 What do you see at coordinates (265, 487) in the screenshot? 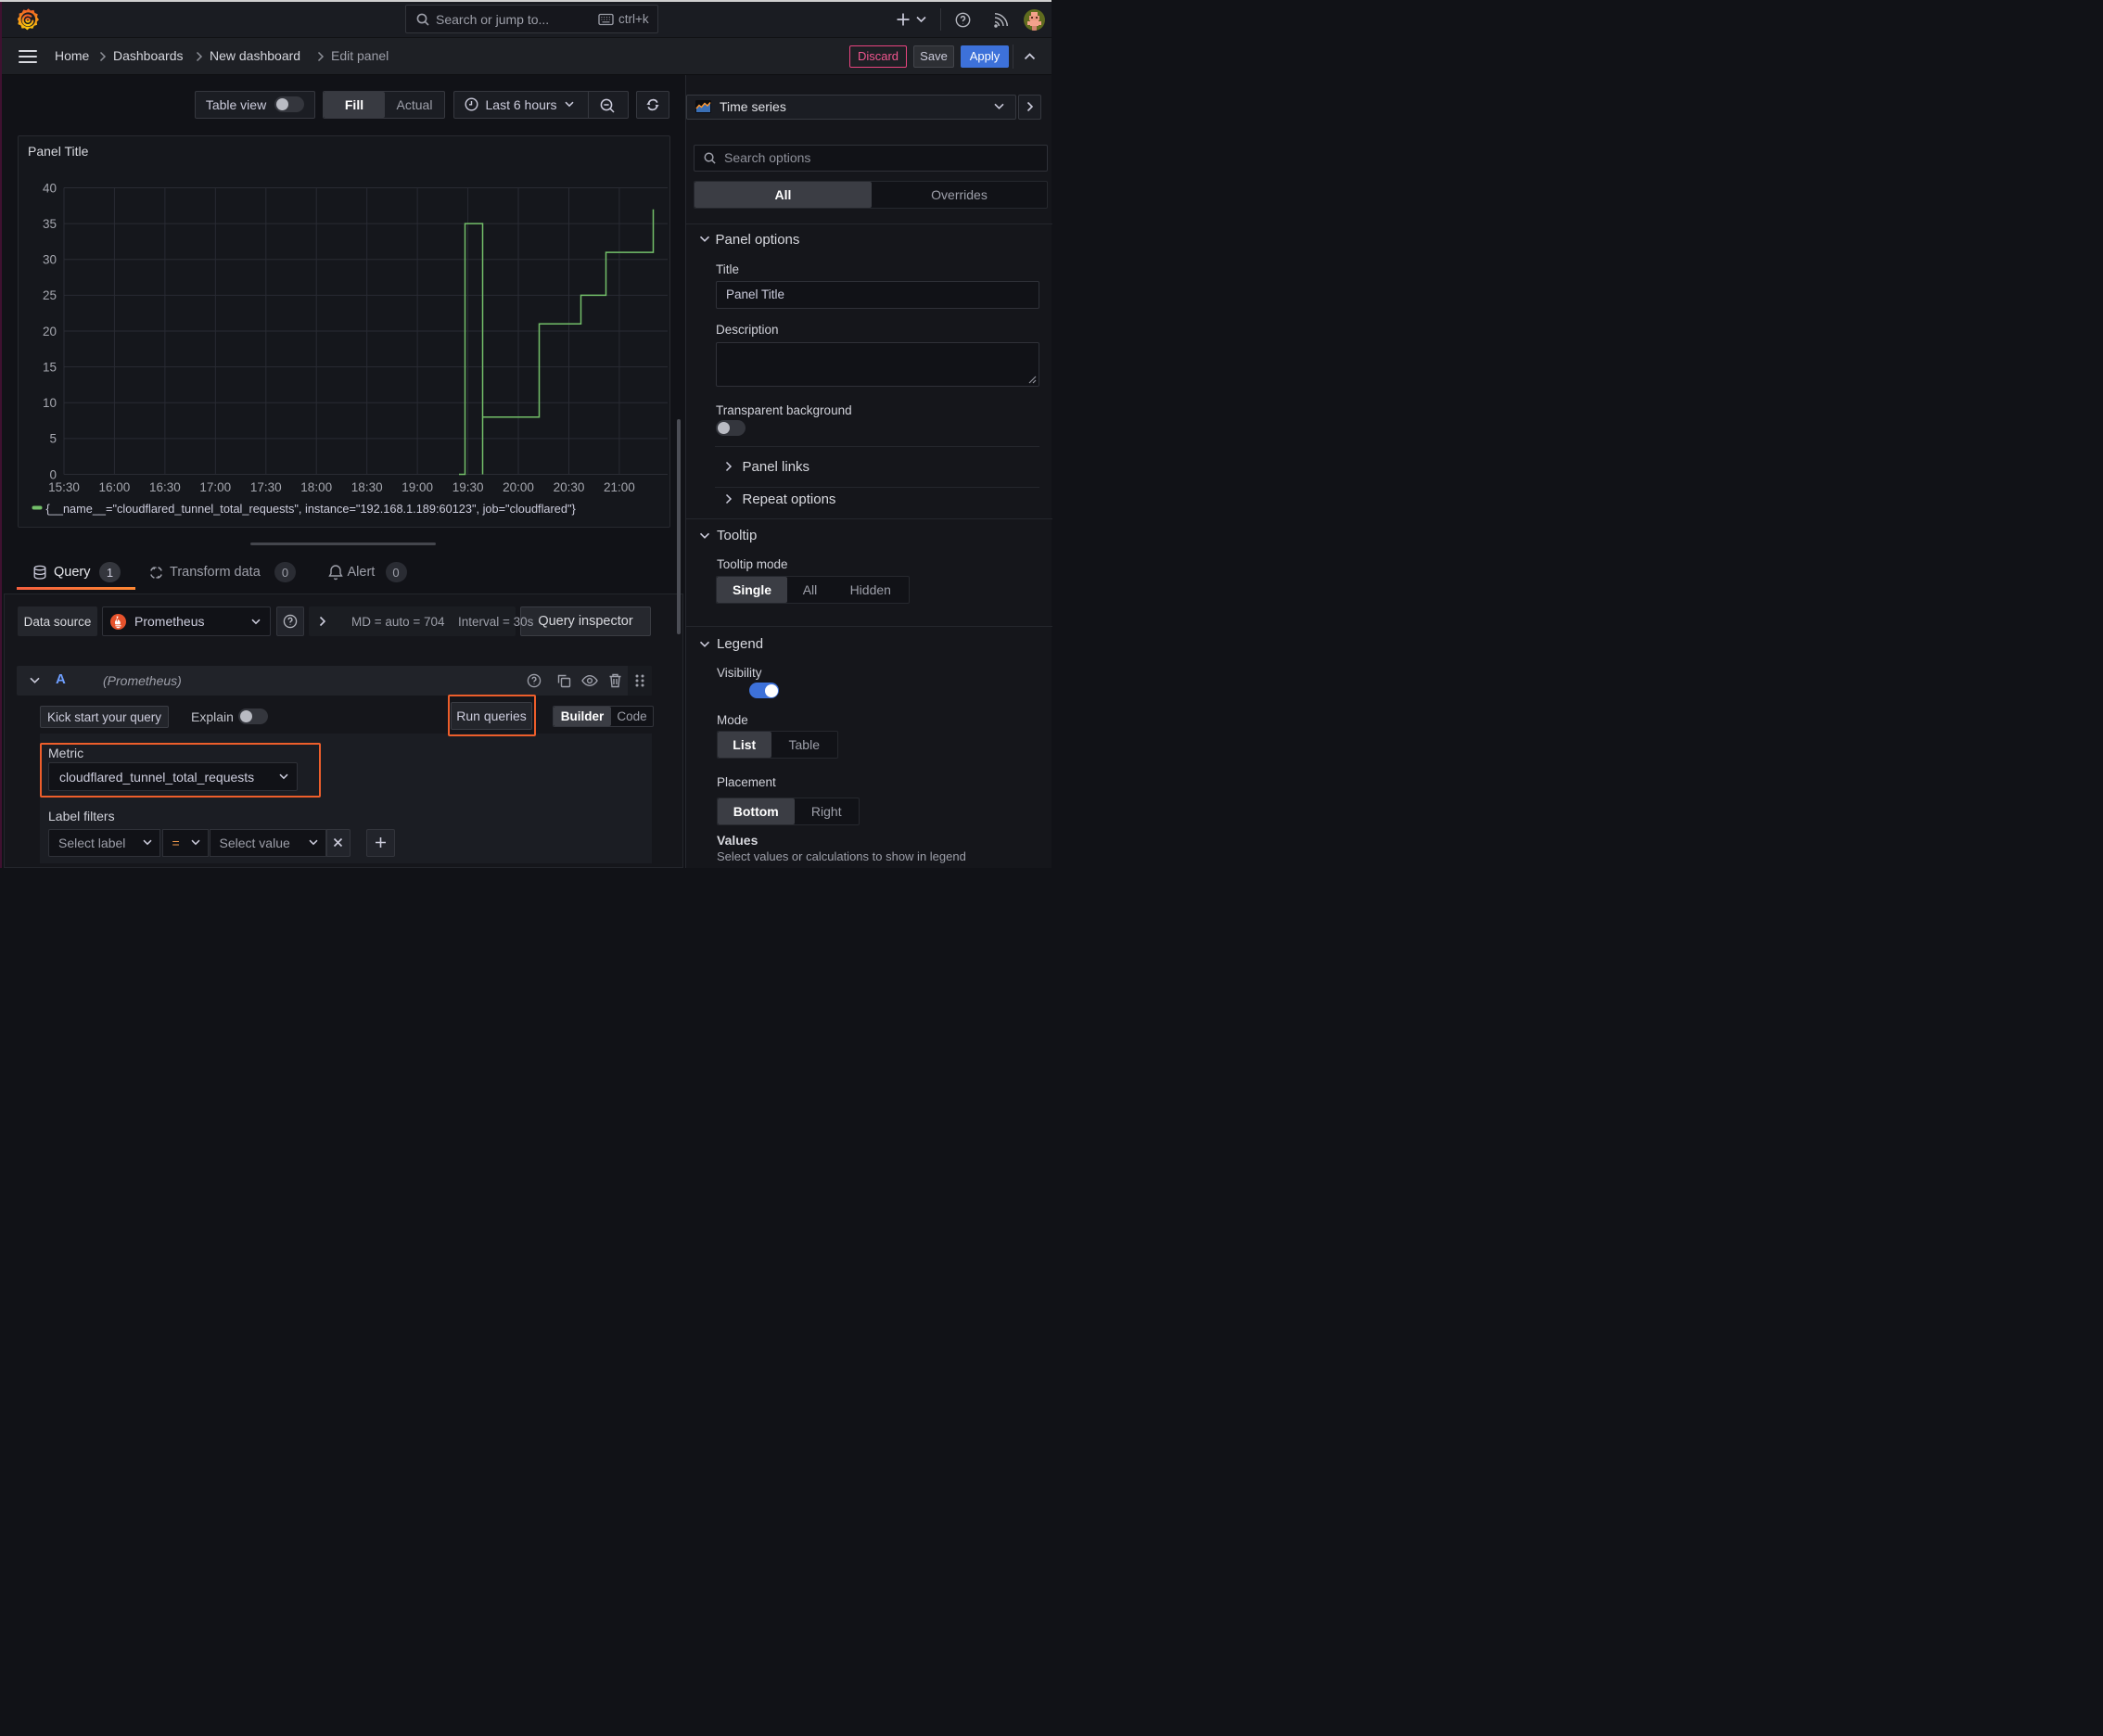
I see `svg-text: 17:30` at bounding box center [265, 487].